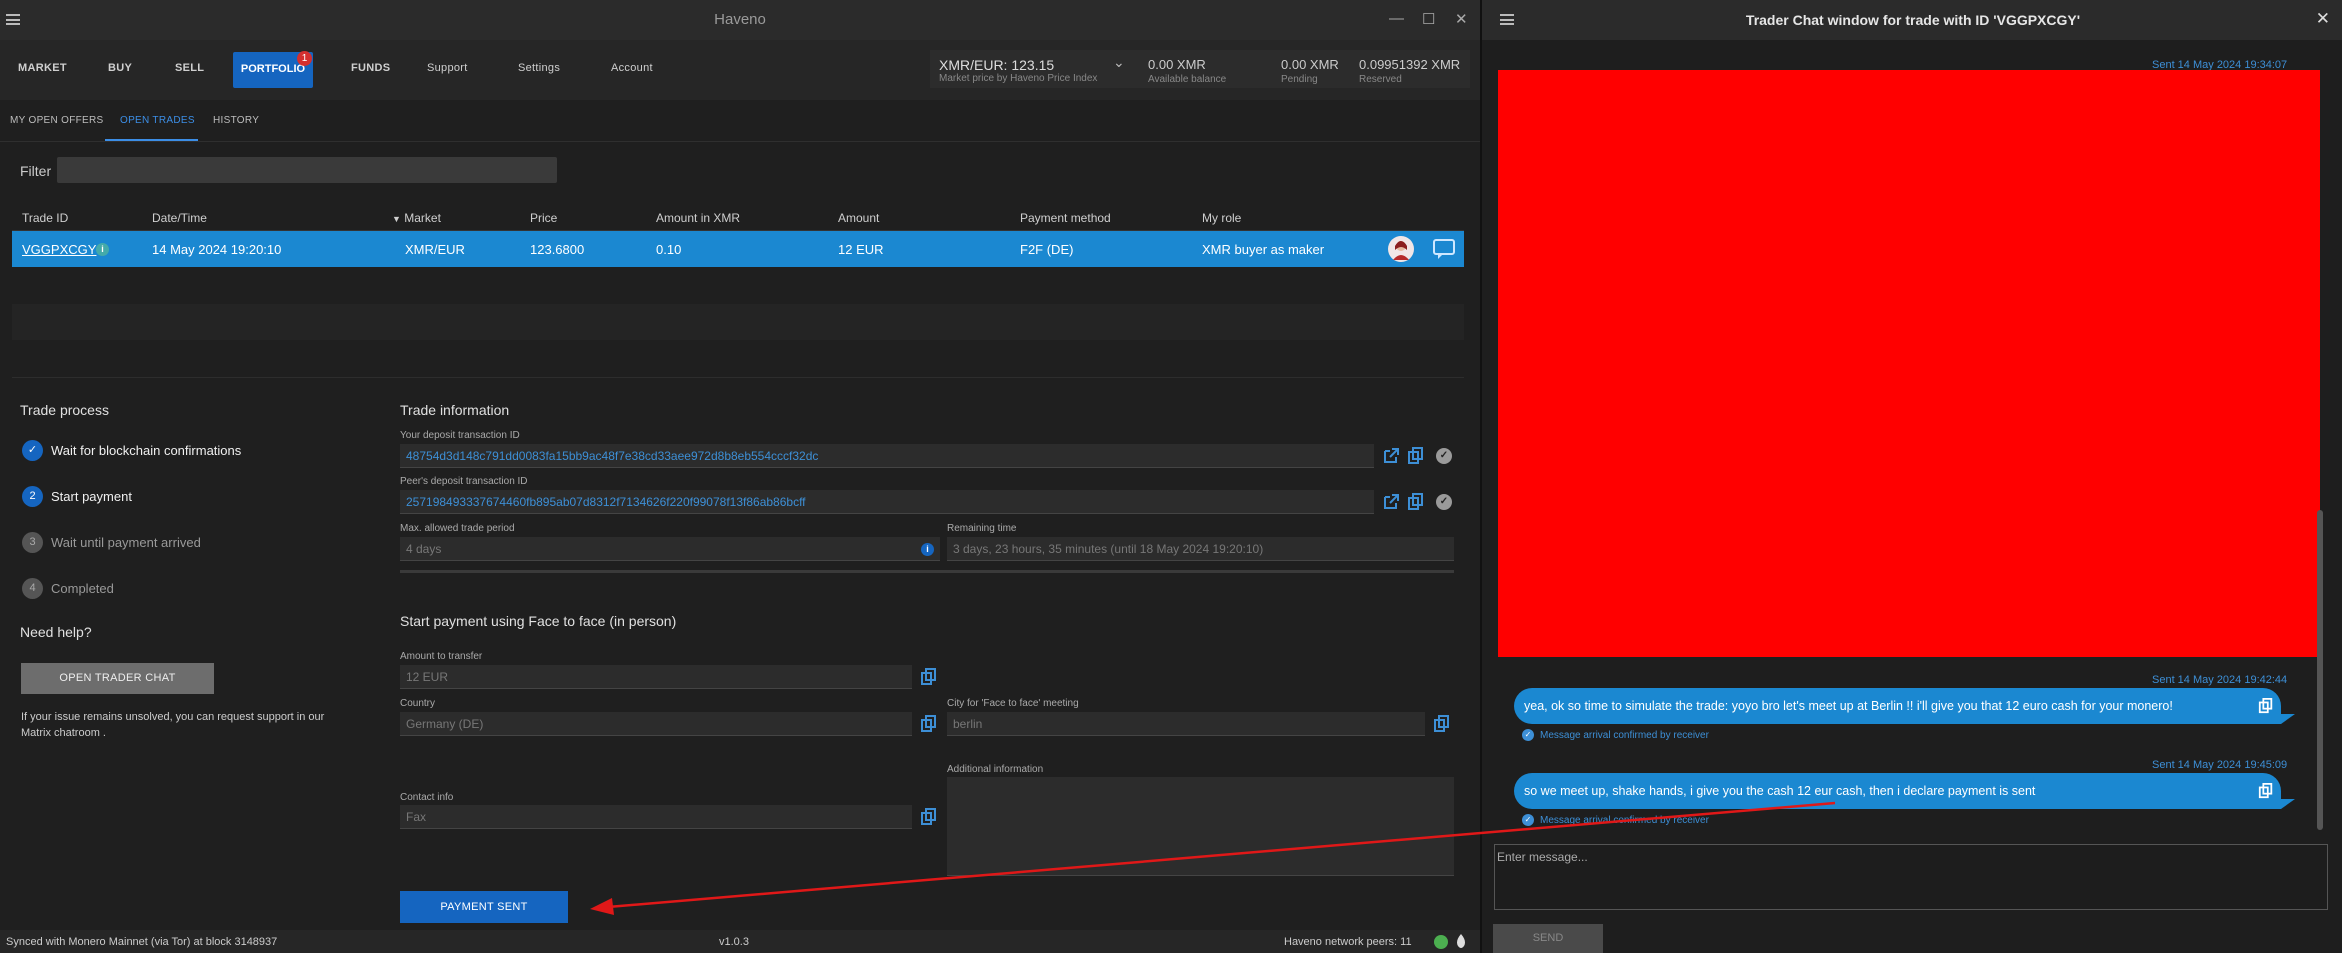 This screenshot has width=2342, height=953. I want to click on chevron-down-icon: ⌄, so click(1119, 62).